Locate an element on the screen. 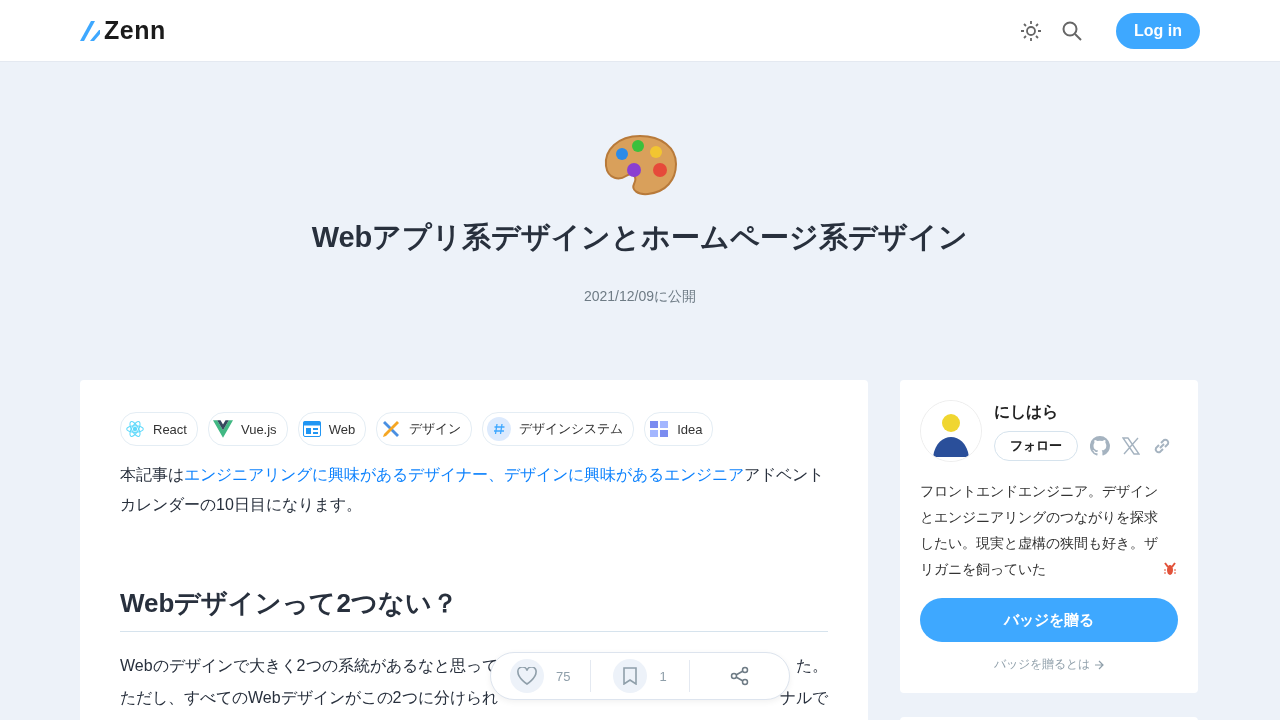 The image size is (1280, 720). paragraph-text: ただし、すべてのWebデザインがこの2つに分けられ is located at coordinates (309, 698).